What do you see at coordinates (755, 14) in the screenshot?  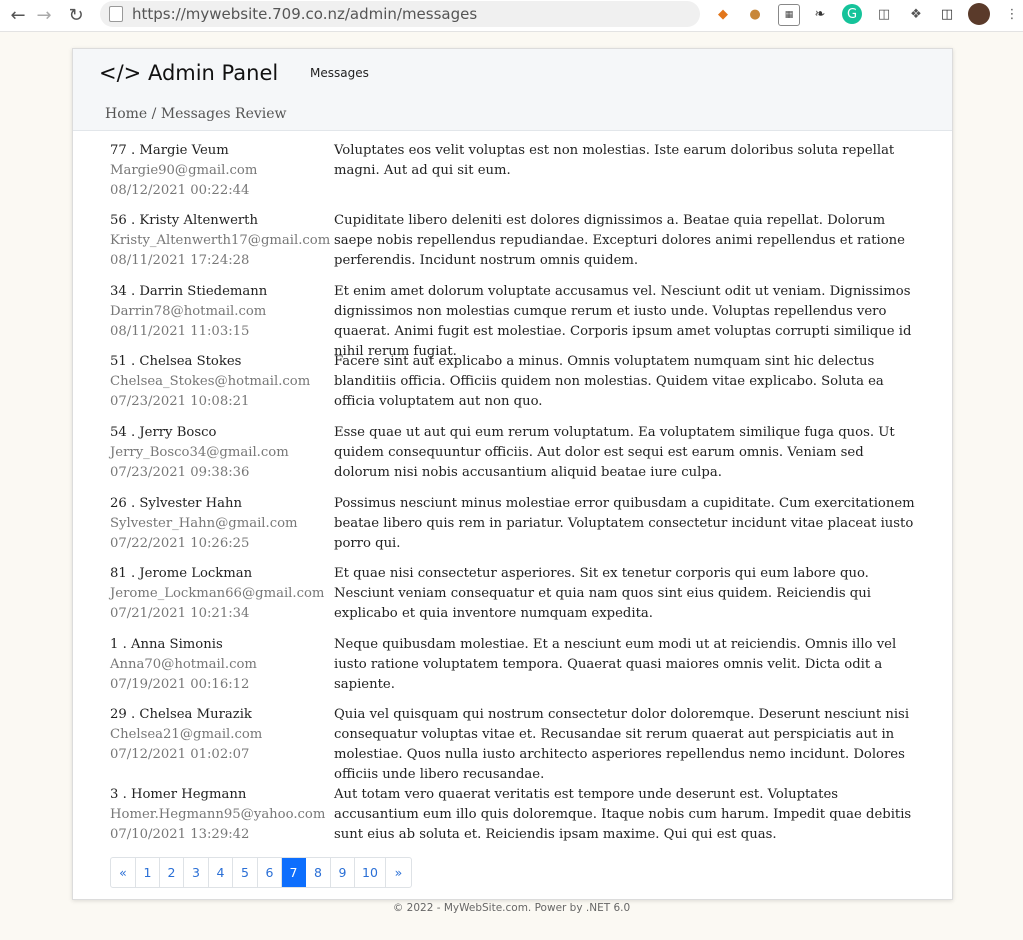 I see `cookie-icon: ●` at bounding box center [755, 14].